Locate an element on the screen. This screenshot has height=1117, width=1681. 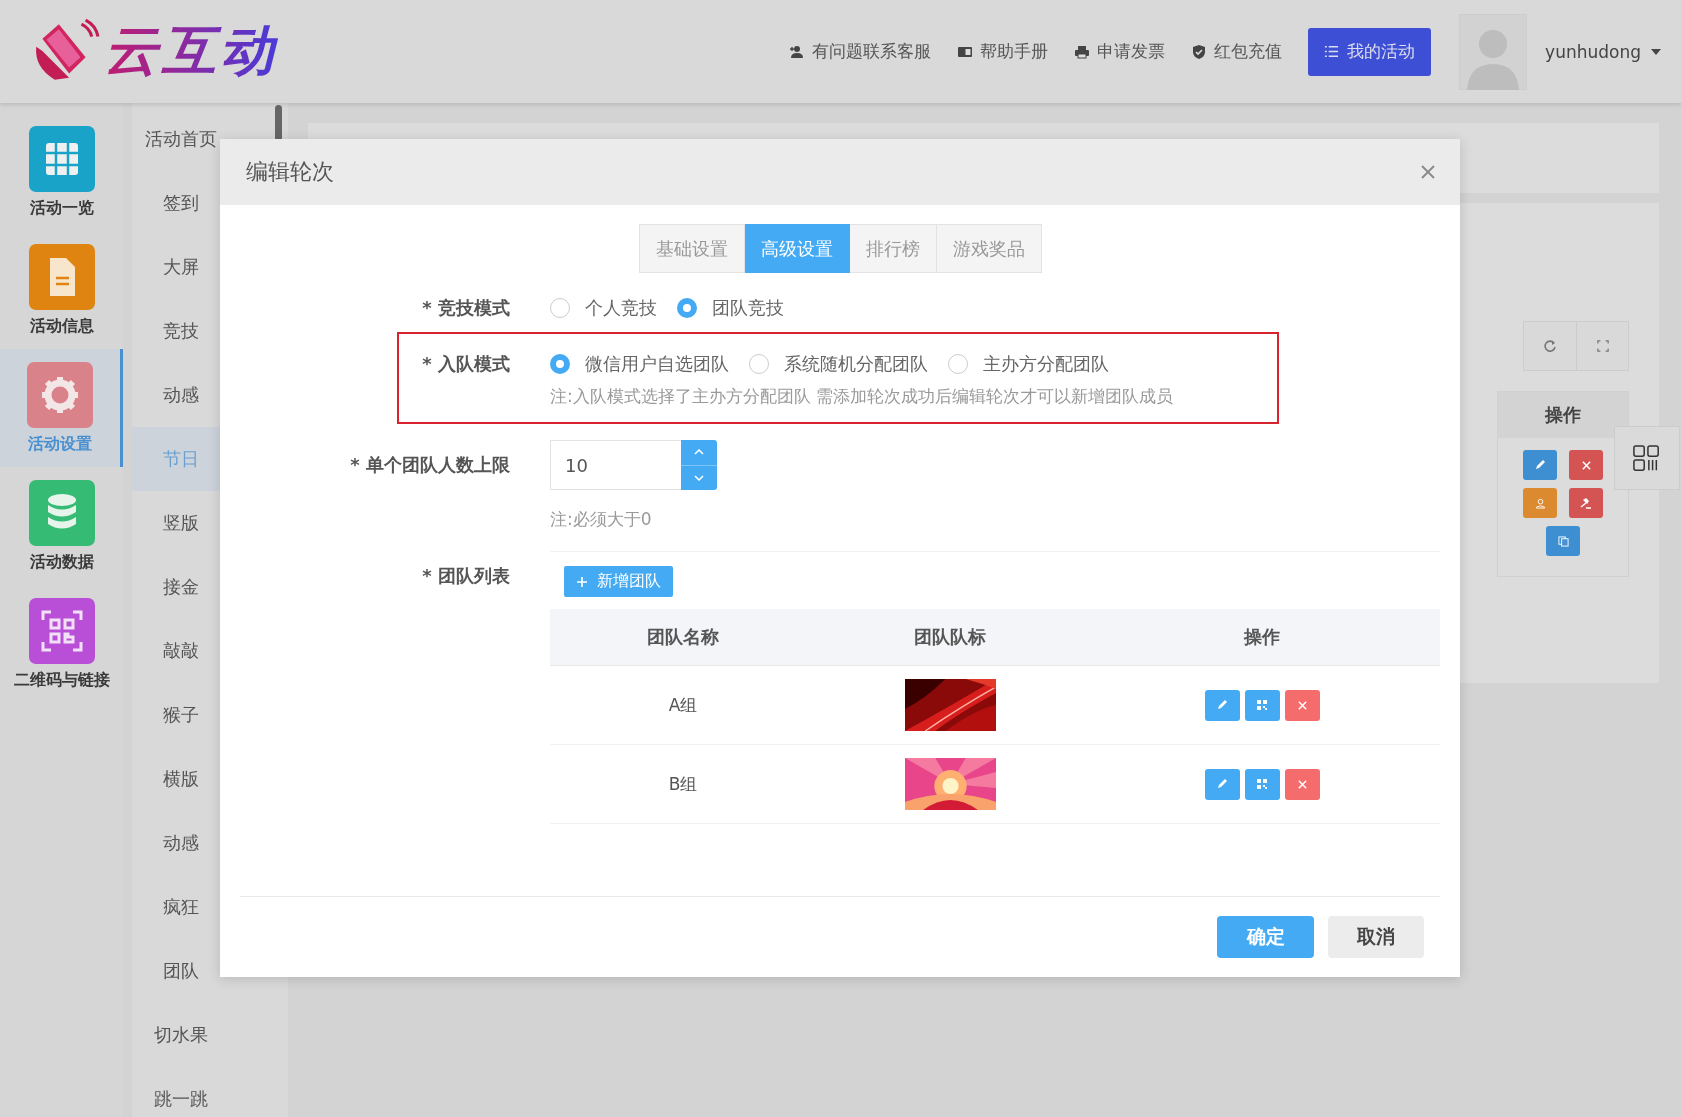
table-cell-text: B组 is located at coordinates (683, 784).